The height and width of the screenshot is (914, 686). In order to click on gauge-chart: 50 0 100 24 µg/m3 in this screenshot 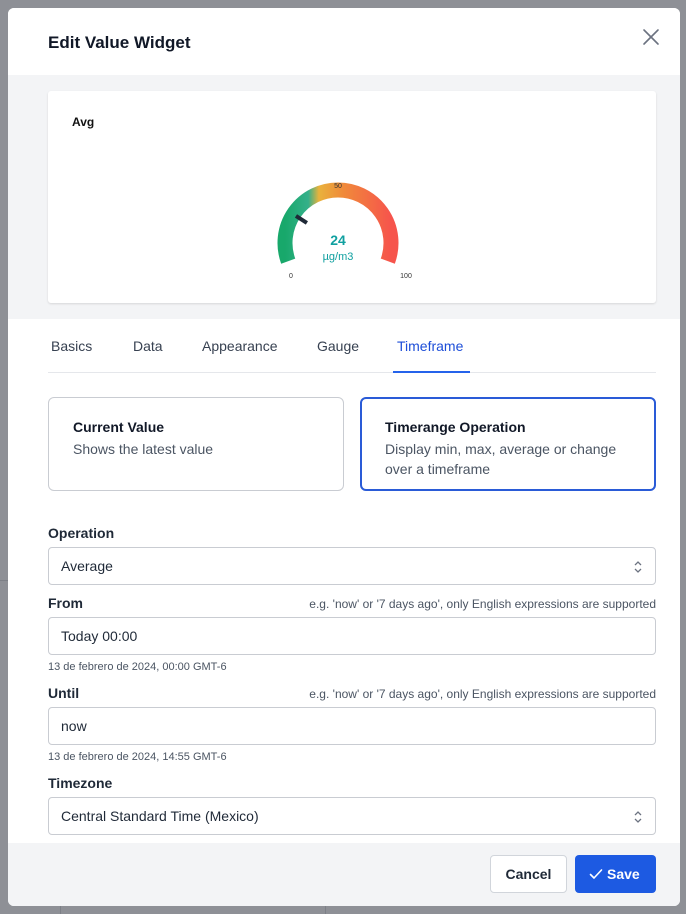, I will do `click(344, 231)`.